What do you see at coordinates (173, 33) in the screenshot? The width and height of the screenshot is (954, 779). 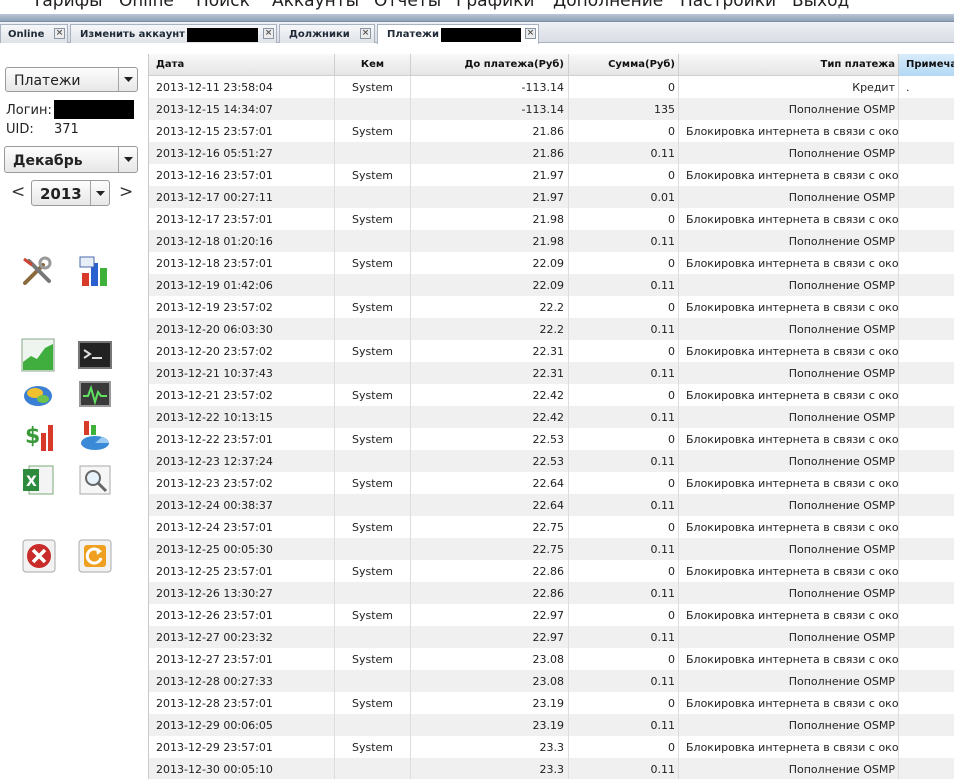 I see `tab-edit-account: Изменить аккаунт ×` at bounding box center [173, 33].